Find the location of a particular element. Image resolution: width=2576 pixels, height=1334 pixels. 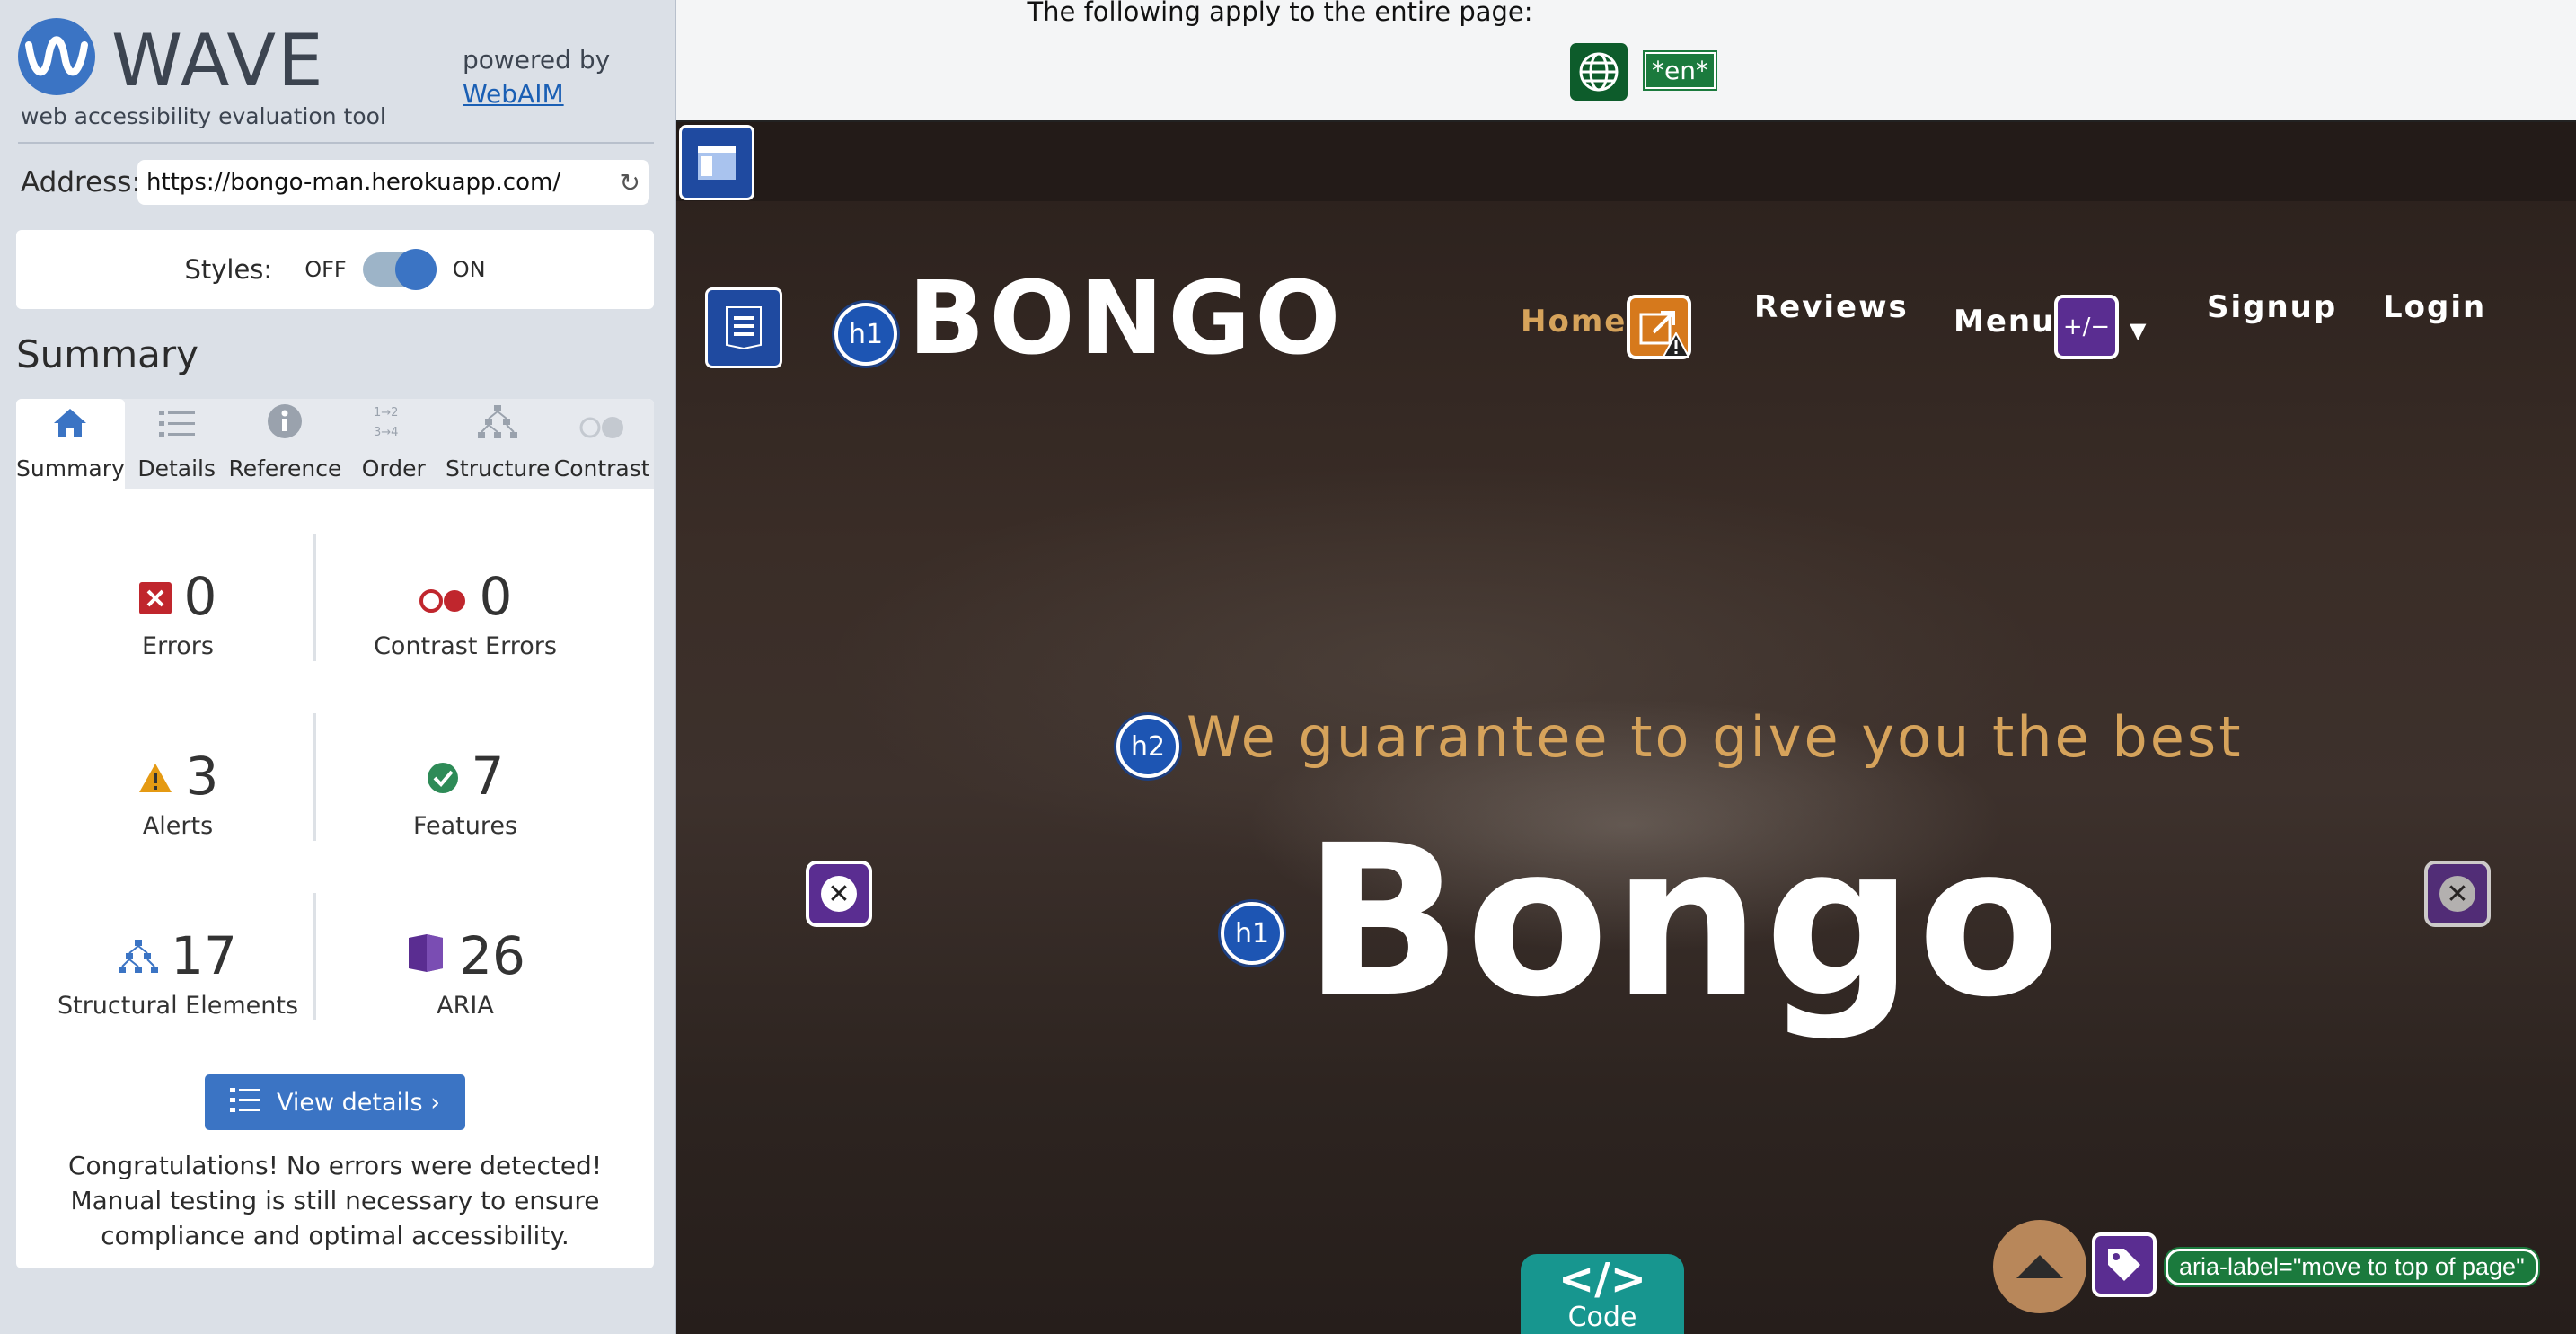

alerts-label: Alerts is located at coordinates (178, 826).